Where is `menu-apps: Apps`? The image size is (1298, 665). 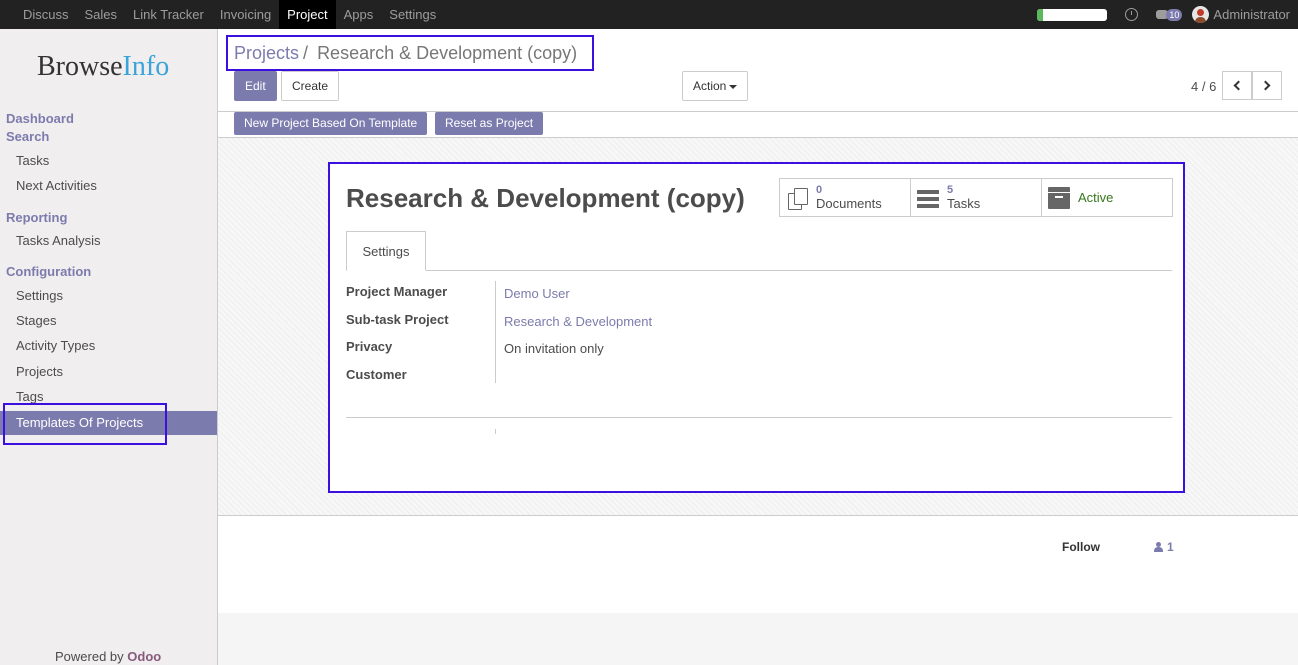 menu-apps: Apps is located at coordinates (359, 14).